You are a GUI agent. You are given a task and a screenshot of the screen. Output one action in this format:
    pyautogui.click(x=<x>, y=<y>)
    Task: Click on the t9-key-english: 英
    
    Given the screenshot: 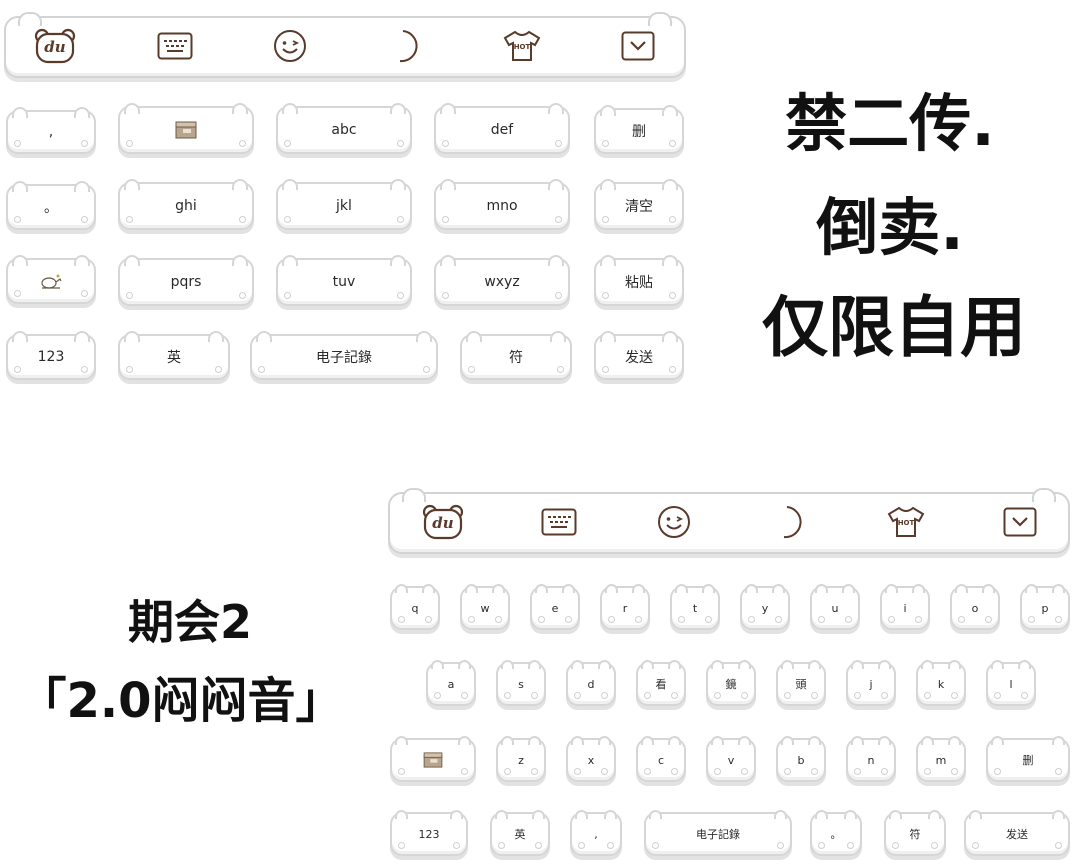 What is the action you would take?
    pyautogui.click(x=174, y=355)
    